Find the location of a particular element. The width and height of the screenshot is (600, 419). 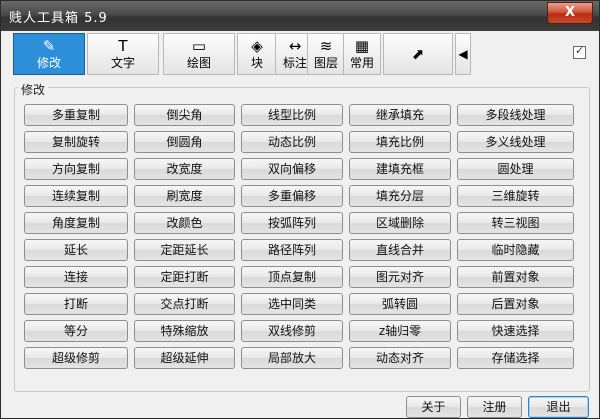

tab-label: 图层 is located at coordinates (325, 63).